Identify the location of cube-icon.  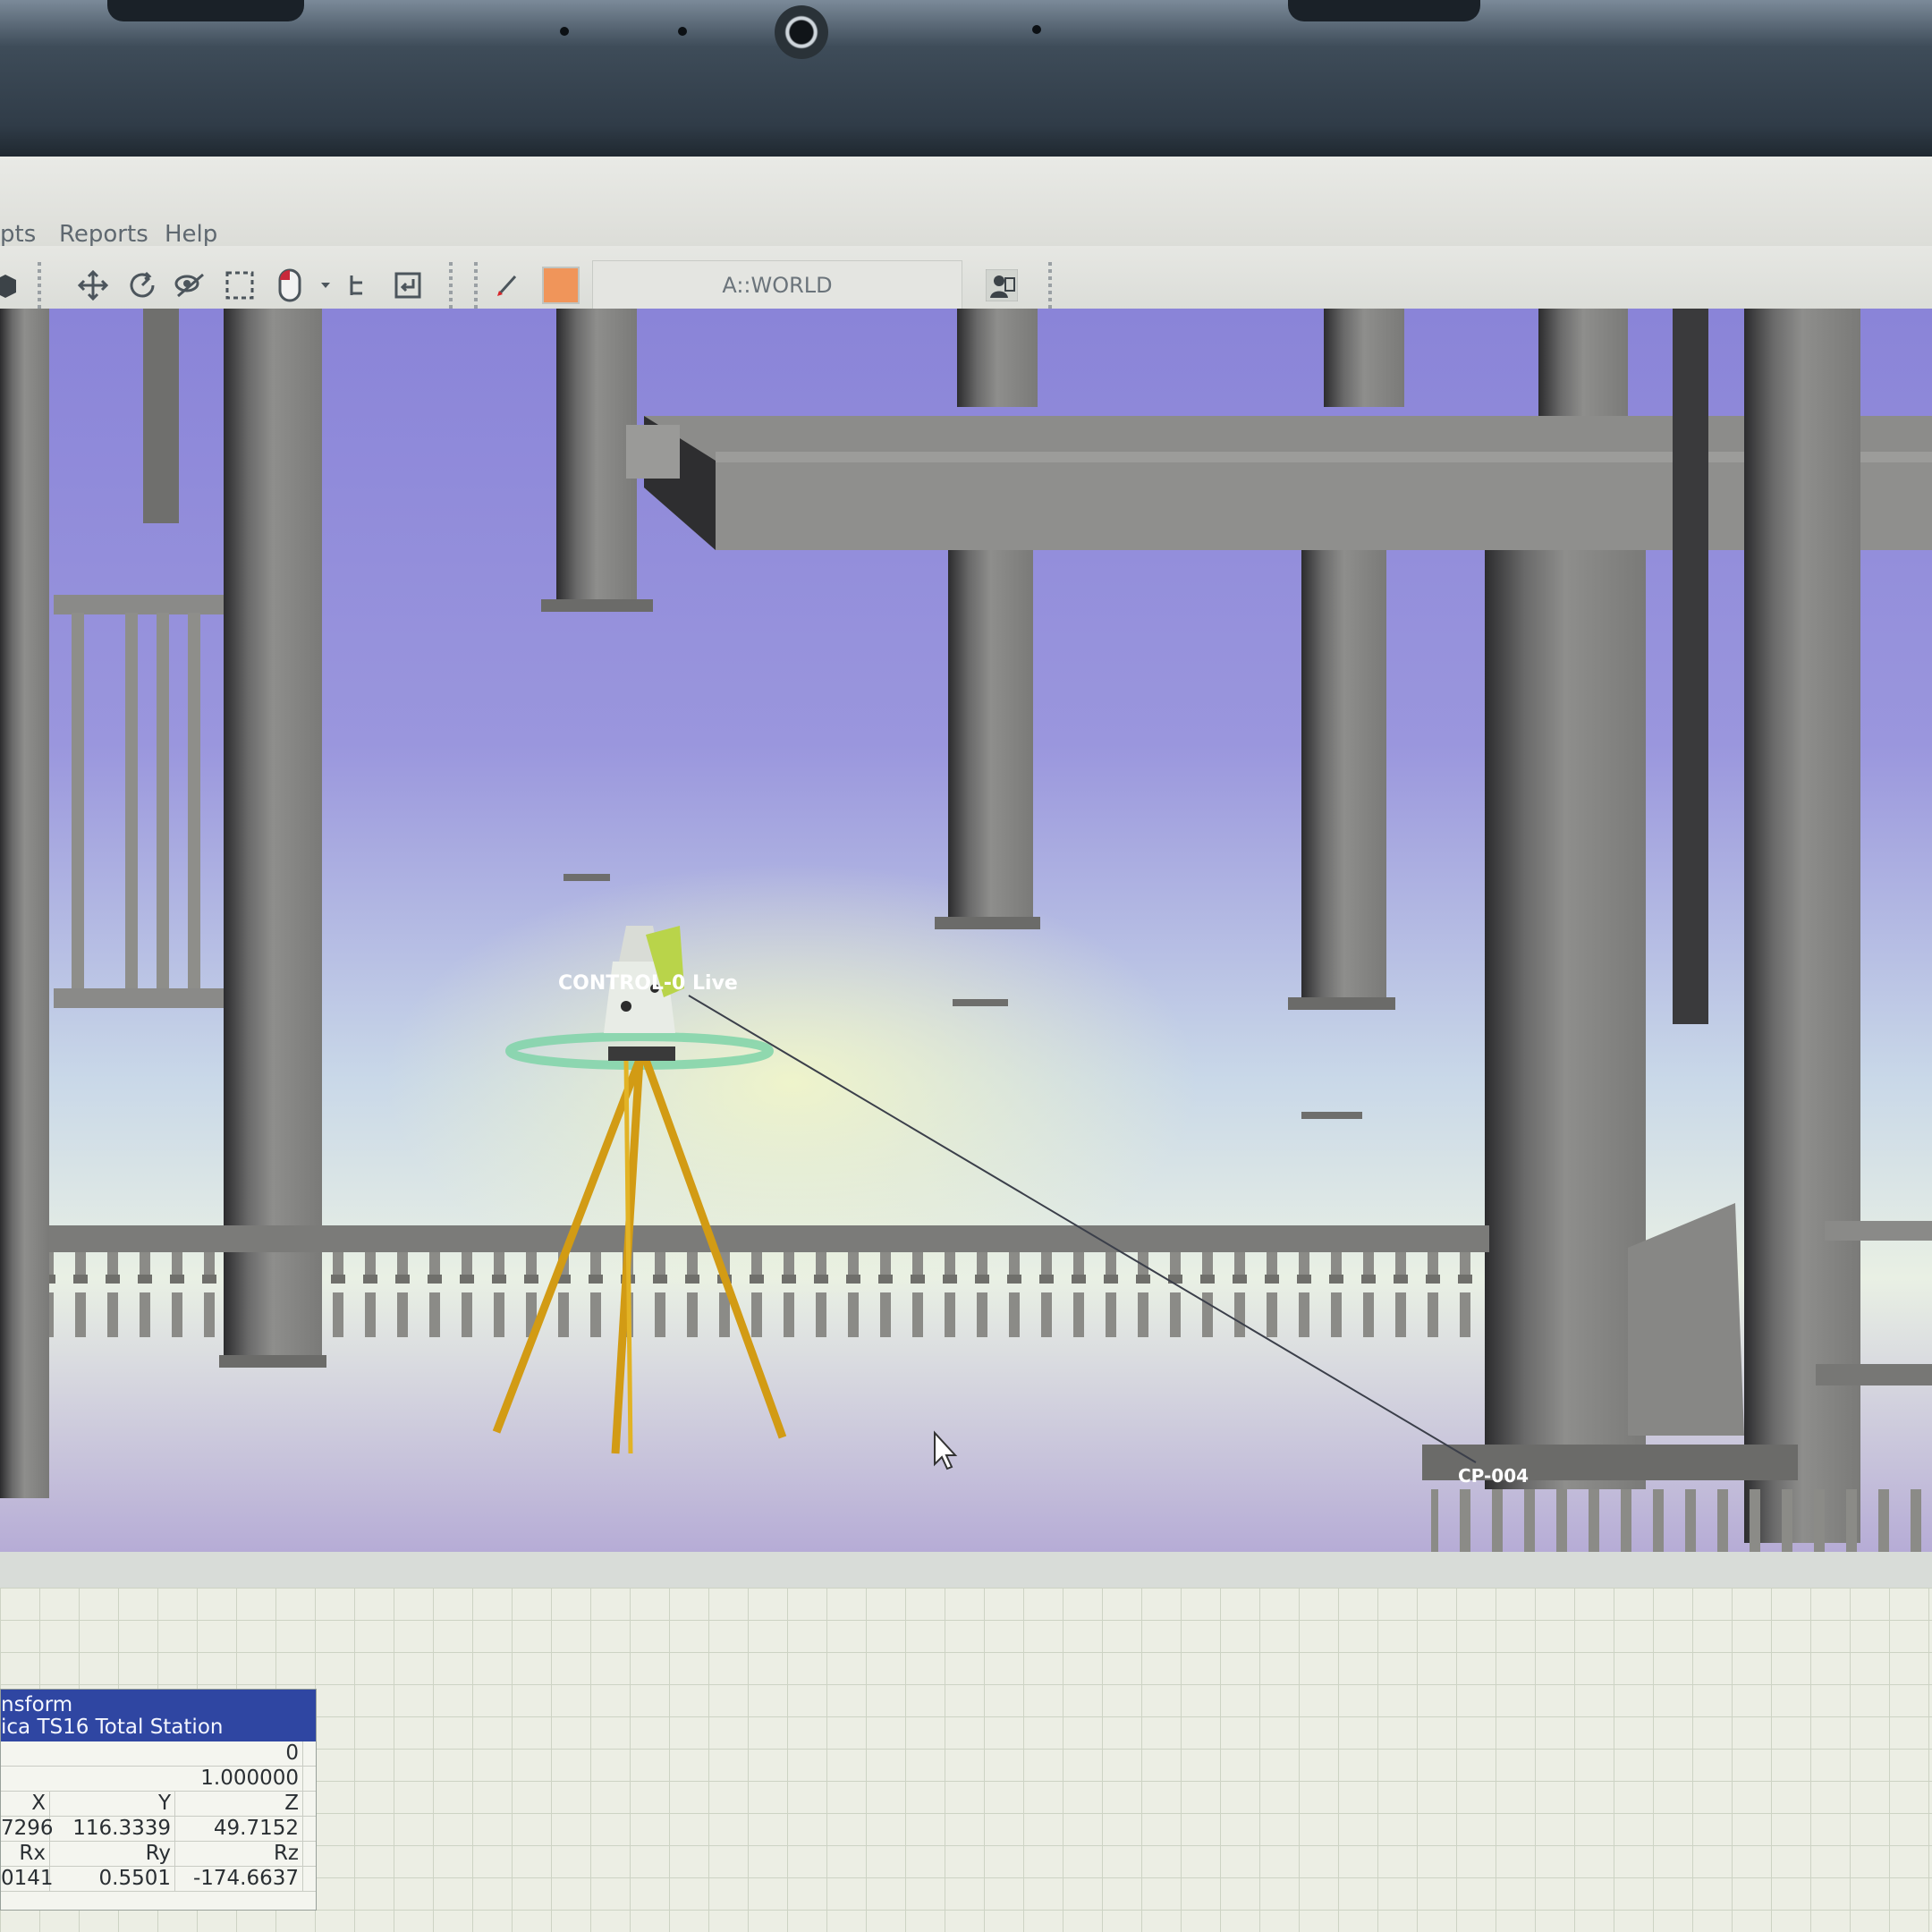
(11, 285).